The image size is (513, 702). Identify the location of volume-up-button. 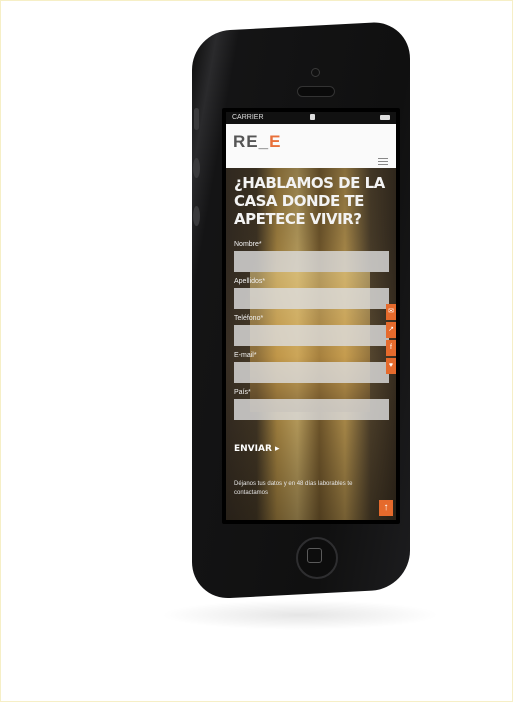
(196, 168).